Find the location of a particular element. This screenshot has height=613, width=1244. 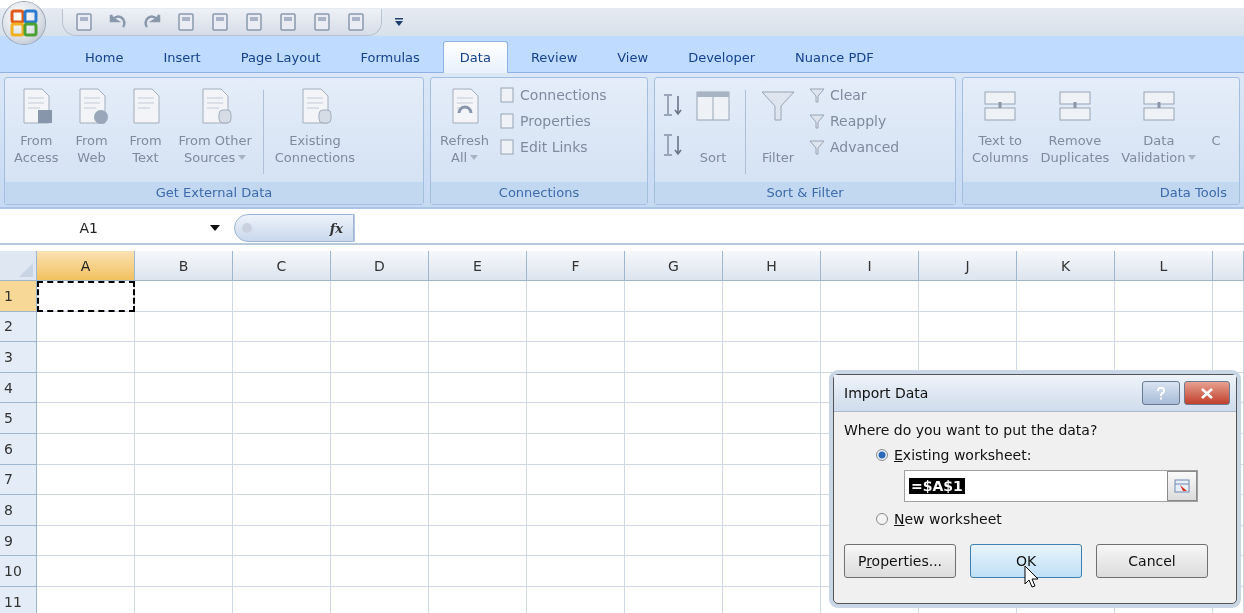

dialog-title: Import Data is located at coordinates (887, 393).